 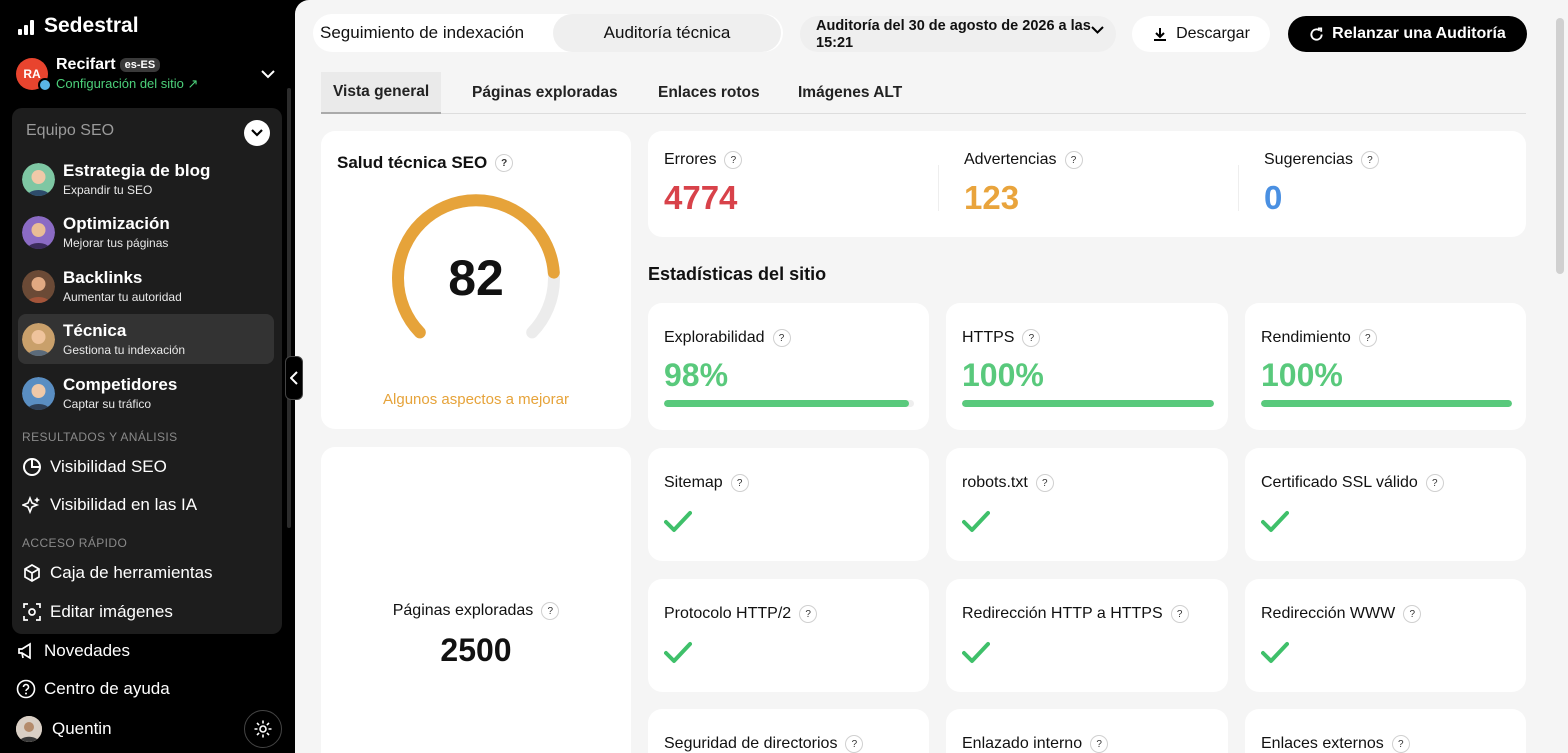 What do you see at coordinates (289, 308) in the screenshot?
I see `sidebar-scrollbar` at bounding box center [289, 308].